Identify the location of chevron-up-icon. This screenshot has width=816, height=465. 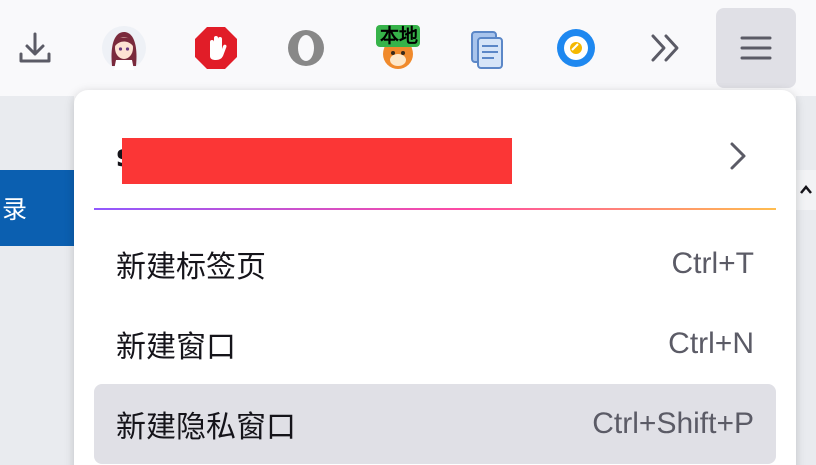
(806, 189).